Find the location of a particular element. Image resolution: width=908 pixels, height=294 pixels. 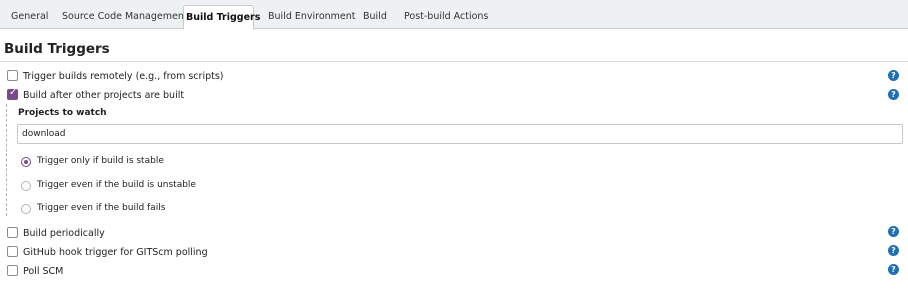

radio-trigger-fails-label: Trigger even if the build fails is located at coordinates (101, 208).